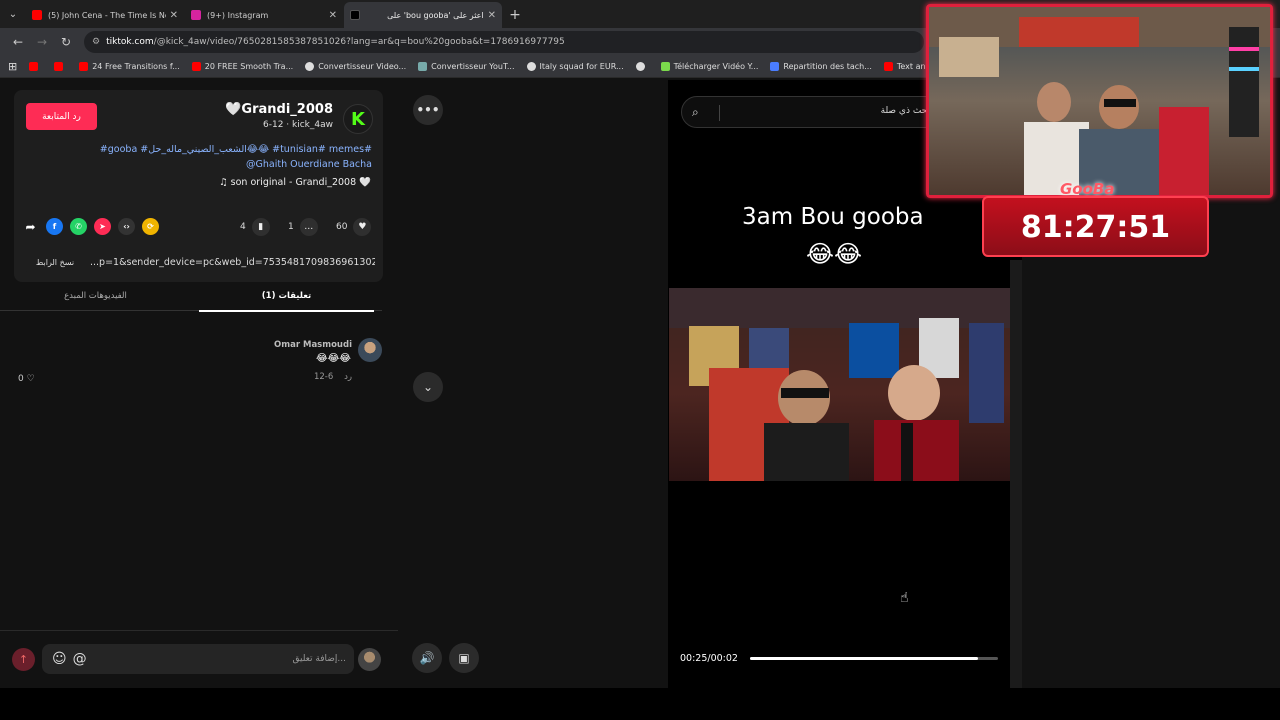 The image size is (1280, 720). What do you see at coordinates (61, 116) in the screenshot?
I see `follow-back-button: رد المتابعة` at bounding box center [61, 116].